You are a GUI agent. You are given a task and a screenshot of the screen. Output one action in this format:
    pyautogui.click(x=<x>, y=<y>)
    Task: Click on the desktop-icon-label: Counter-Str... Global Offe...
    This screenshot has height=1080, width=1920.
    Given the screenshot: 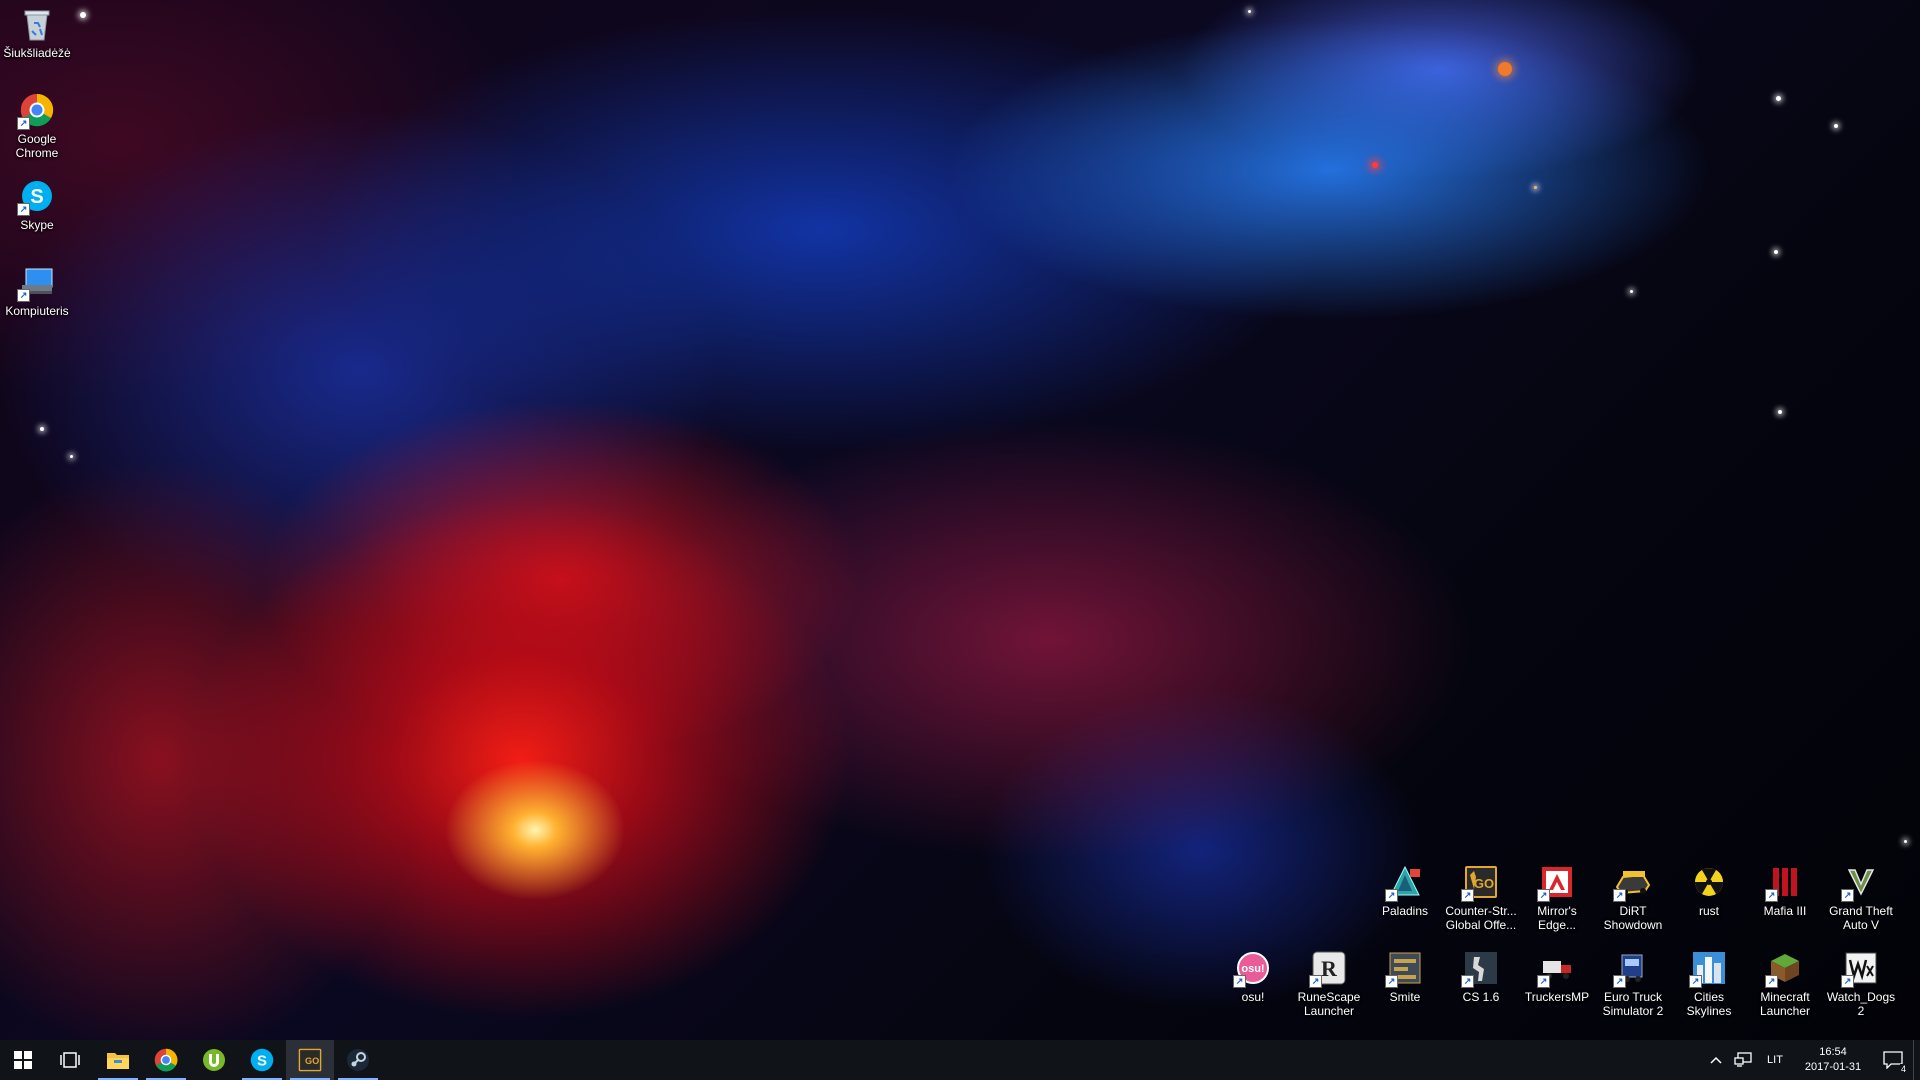 What is the action you would take?
    pyautogui.click(x=1481, y=918)
    